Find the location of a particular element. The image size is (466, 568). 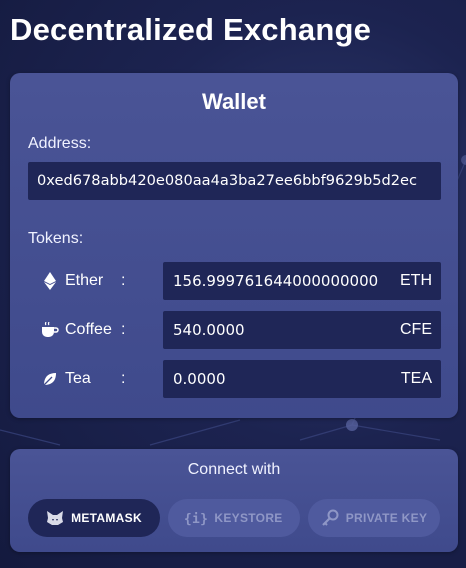

token-row-tea: Tea : 0.0000 TEA is located at coordinates (234, 379).